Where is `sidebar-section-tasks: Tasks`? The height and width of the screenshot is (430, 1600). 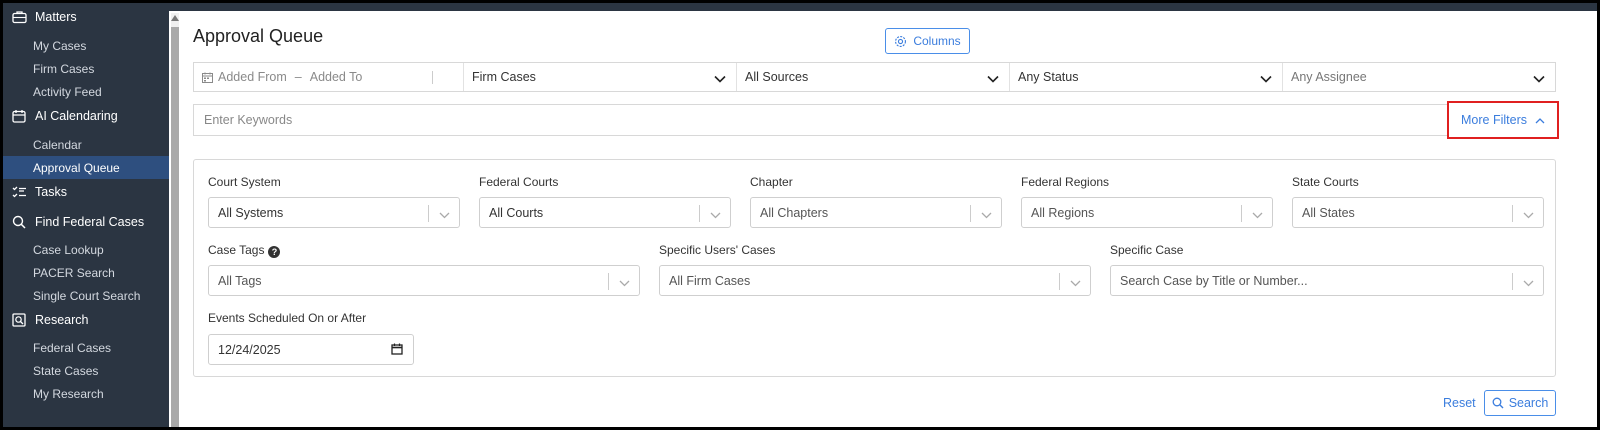
sidebar-section-tasks: Tasks is located at coordinates (86, 192).